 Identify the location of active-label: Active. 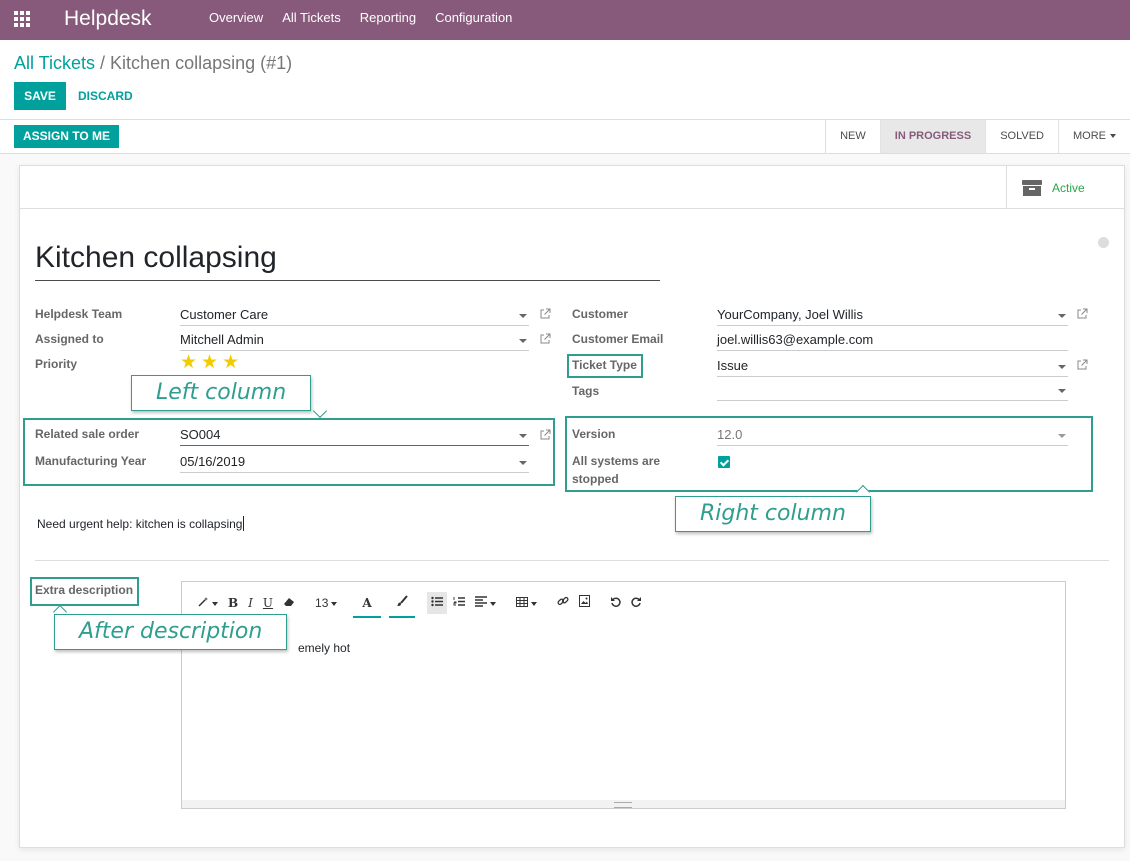
(1068, 188).